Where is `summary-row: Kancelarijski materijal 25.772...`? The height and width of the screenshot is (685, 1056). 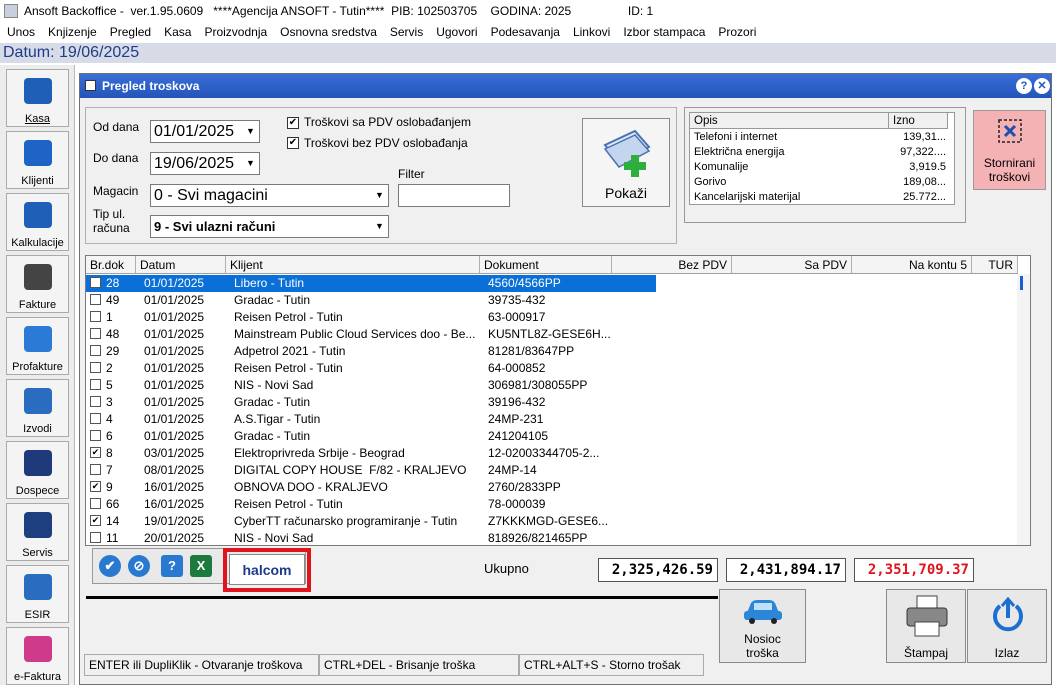 summary-row: Kancelarijski materijal 25.772... is located at coordinates (821, 197).